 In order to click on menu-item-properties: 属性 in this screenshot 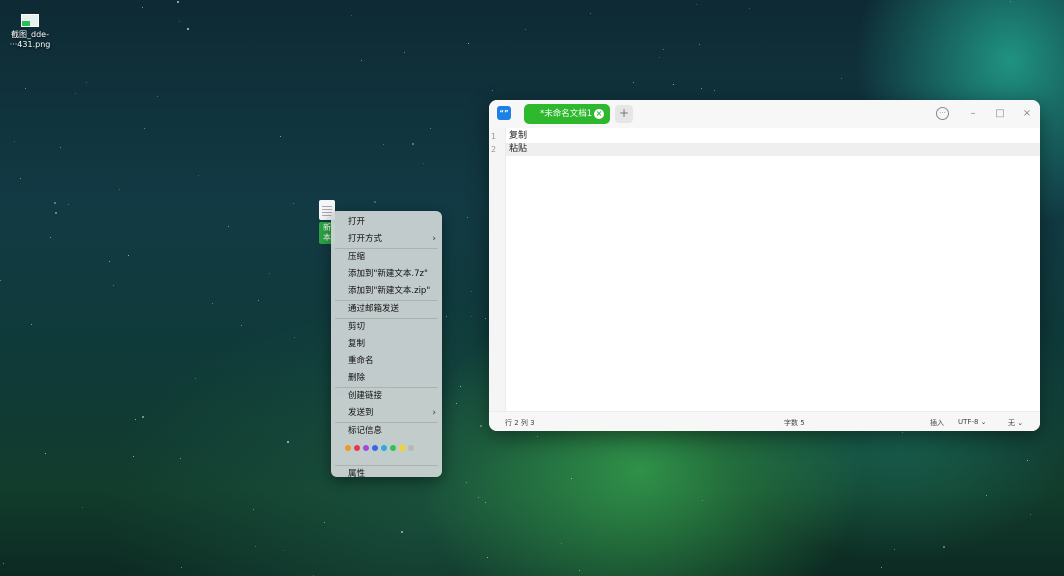, I will do `click(386, 474)`.